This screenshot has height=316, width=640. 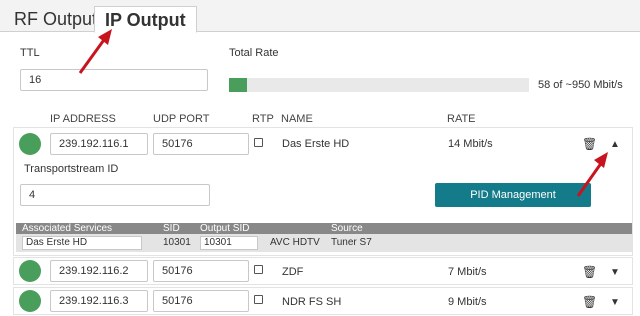 What do you see at coordinates (229, 243) in the screenshot?
I see `output-sid-input: 10301` at bounding box center [229, 243].